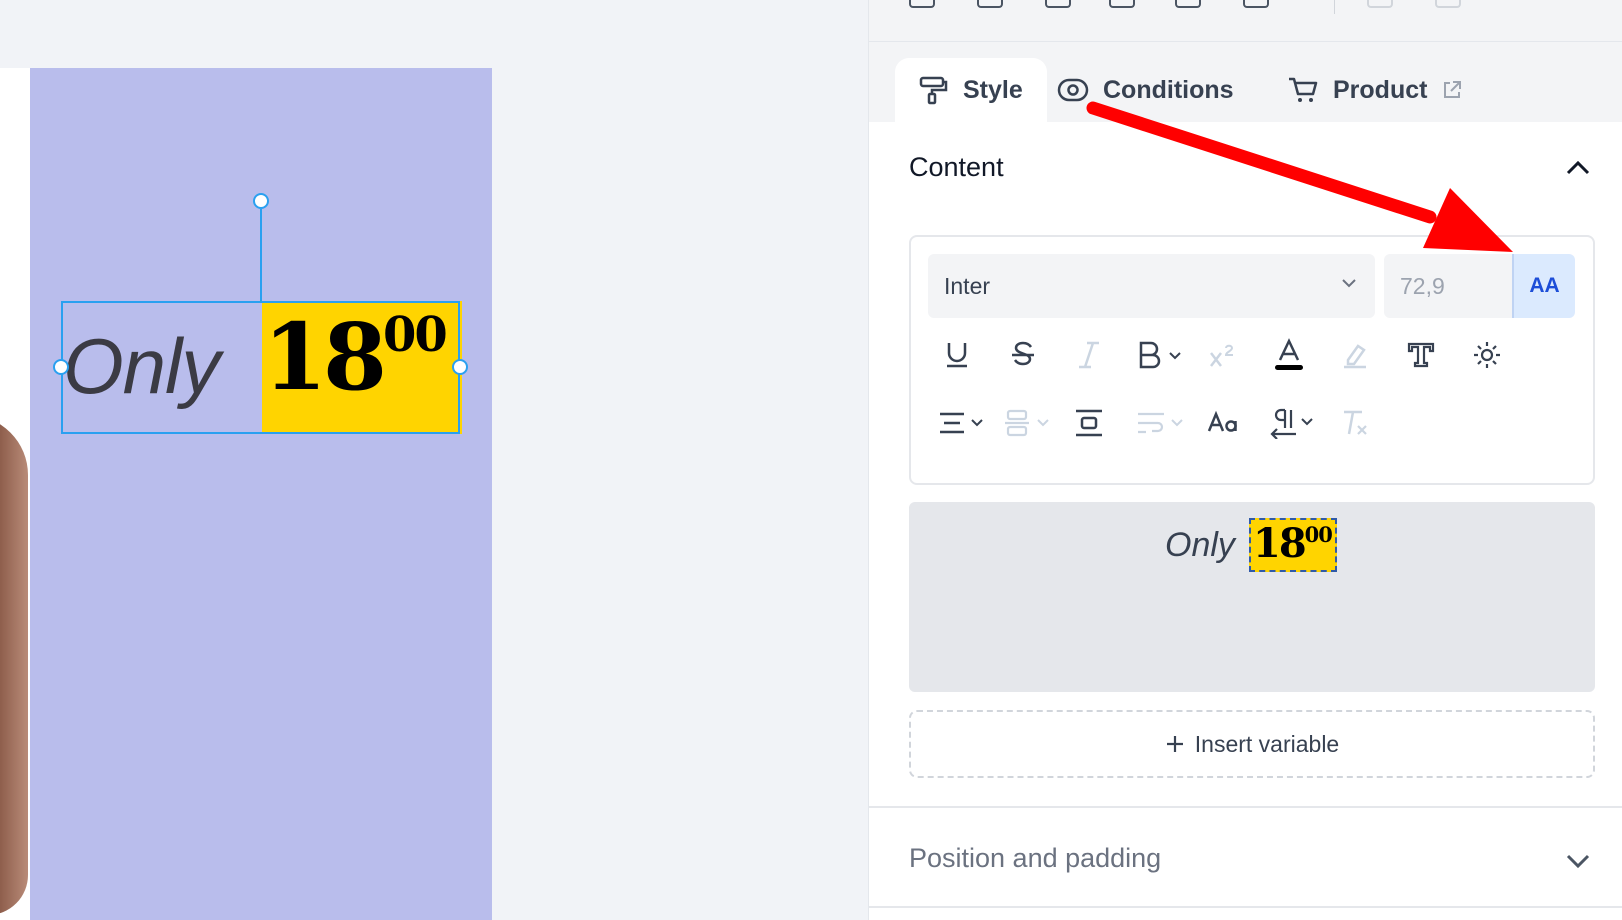 This screenshot has height=920, width=1622. I want to click on italic-icon, so click(1089, 355).